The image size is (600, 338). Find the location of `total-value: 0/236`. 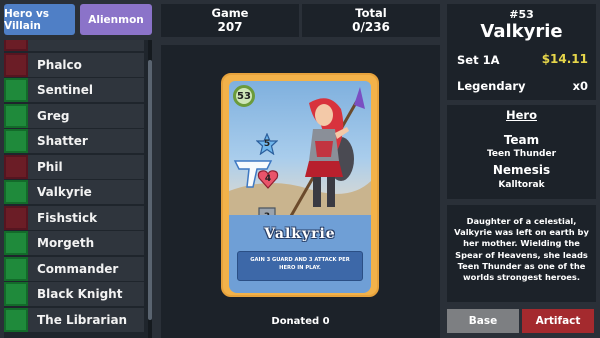

total-value: 0/236 is located at coordinates (371, 27).